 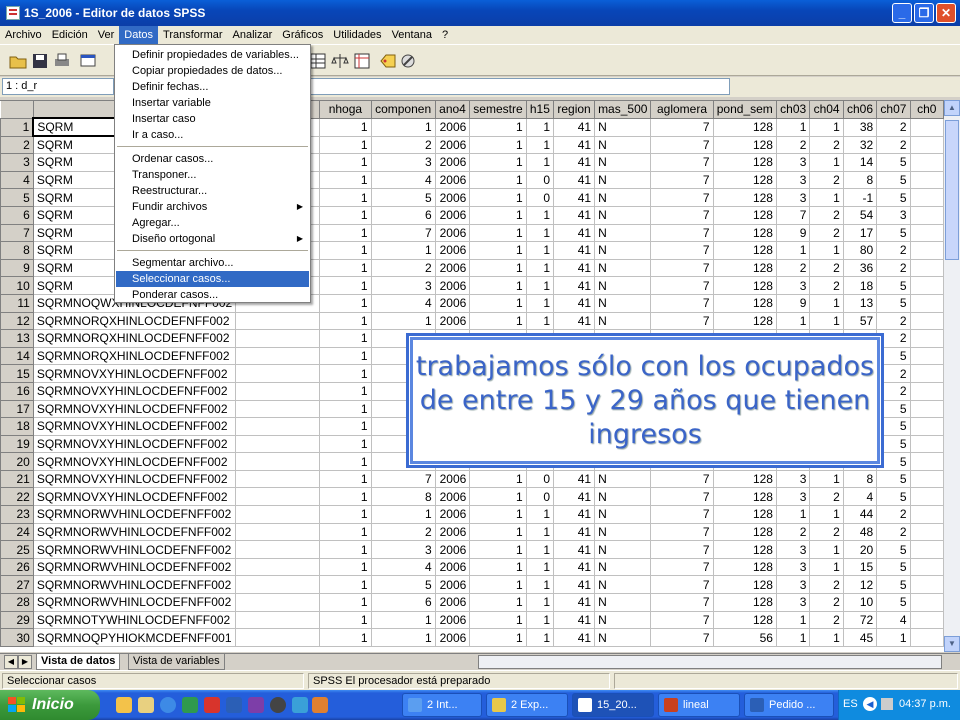 I want to click on data-cell: 18, so click(x=860, y=285).